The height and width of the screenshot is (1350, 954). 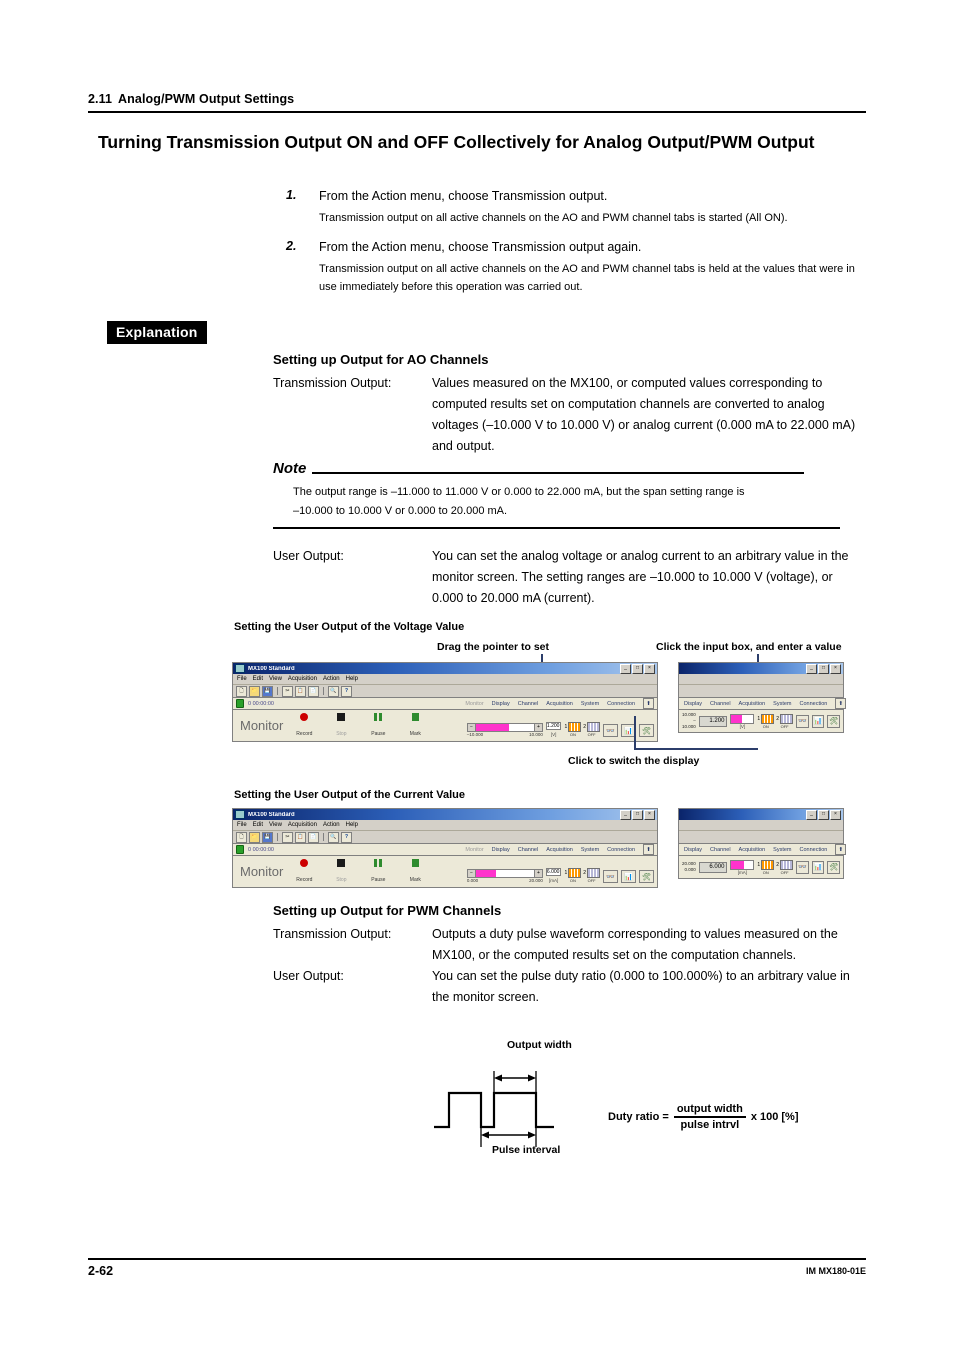 I want to click on voltage-value-group: 1.200 [V], so click(x=553, y=725).